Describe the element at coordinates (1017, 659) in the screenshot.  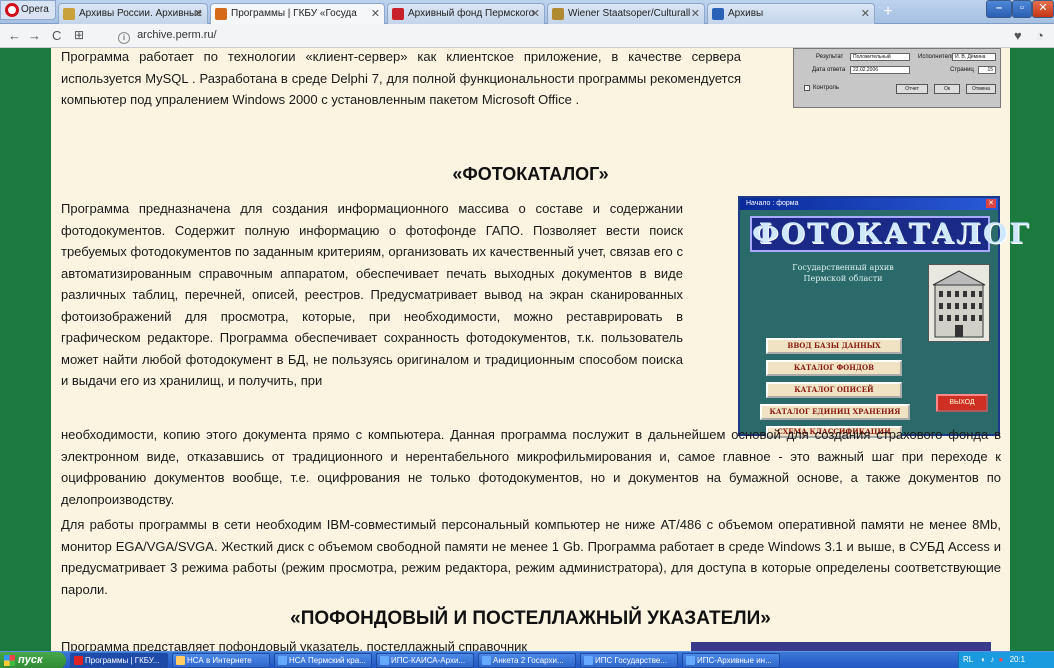
I see `clock: 20:1` at that location.